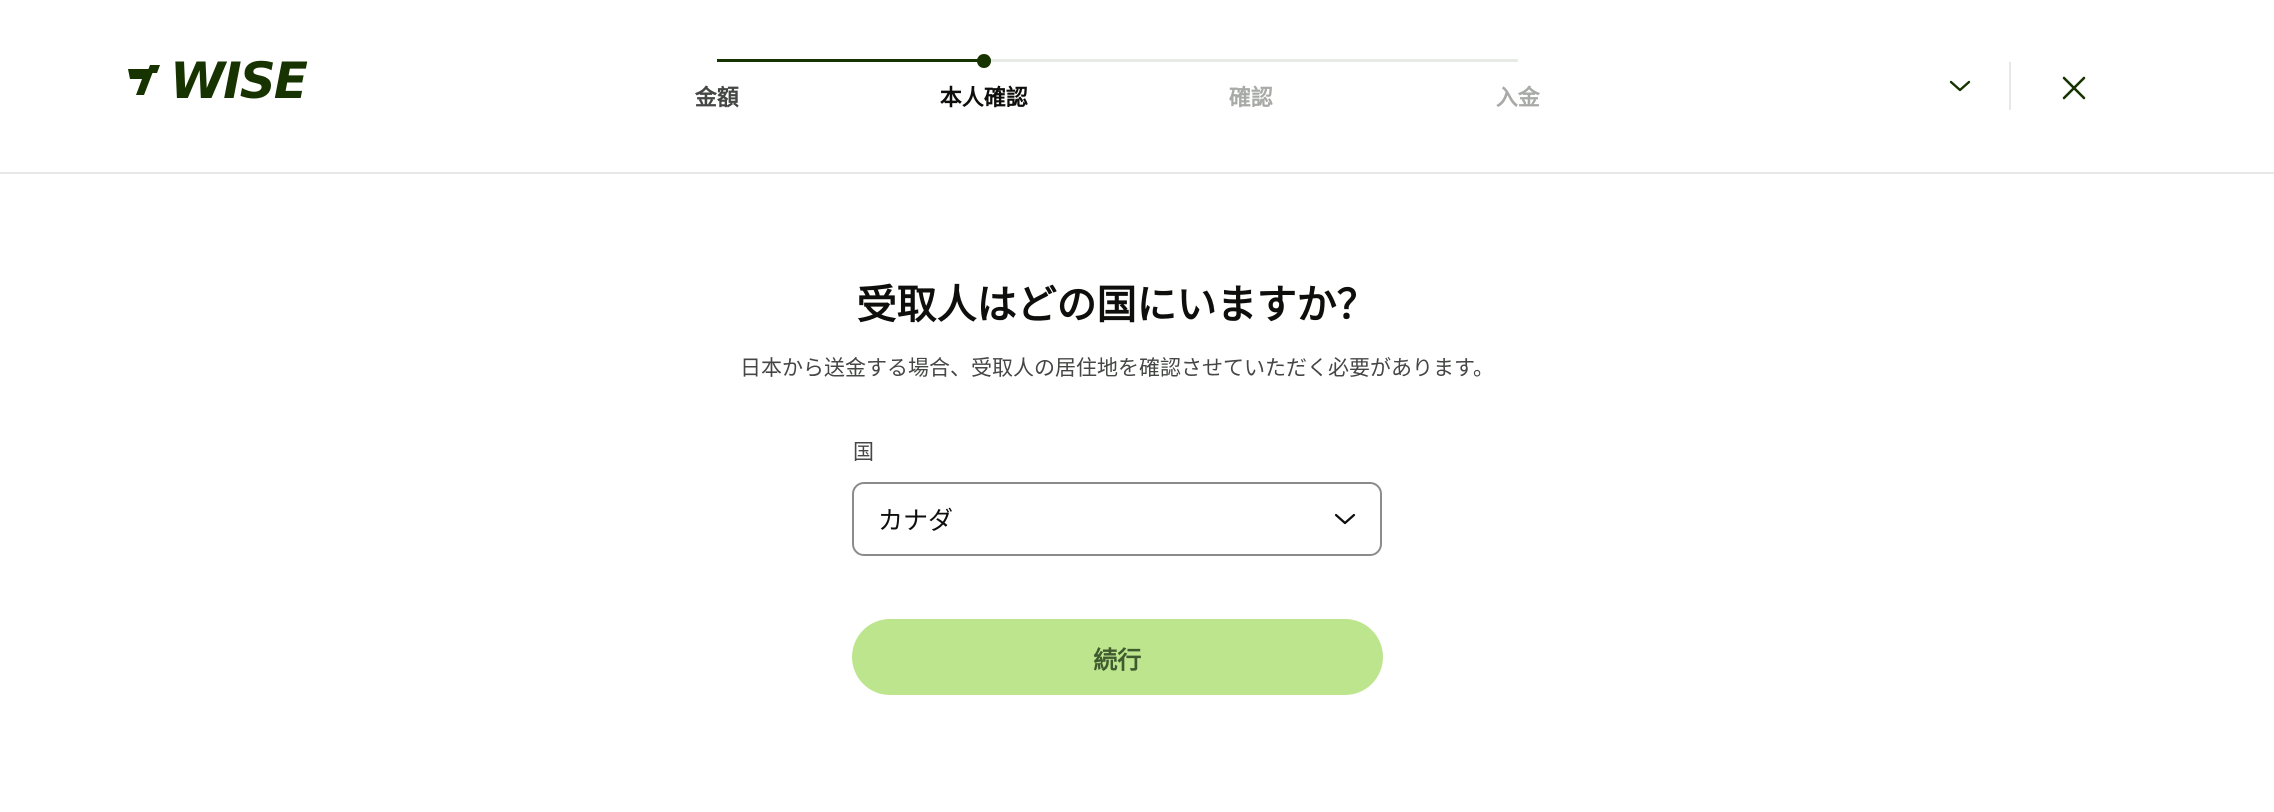 The image size is (2274, 812). I want to click on header-divider, so click(2010, 86).